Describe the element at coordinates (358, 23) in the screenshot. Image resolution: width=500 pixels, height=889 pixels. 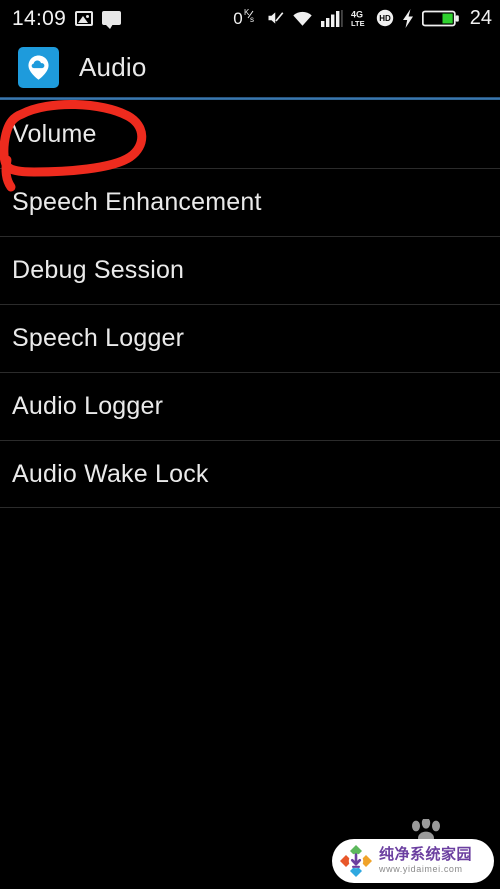
I see `svg-text: LTE` at that location.